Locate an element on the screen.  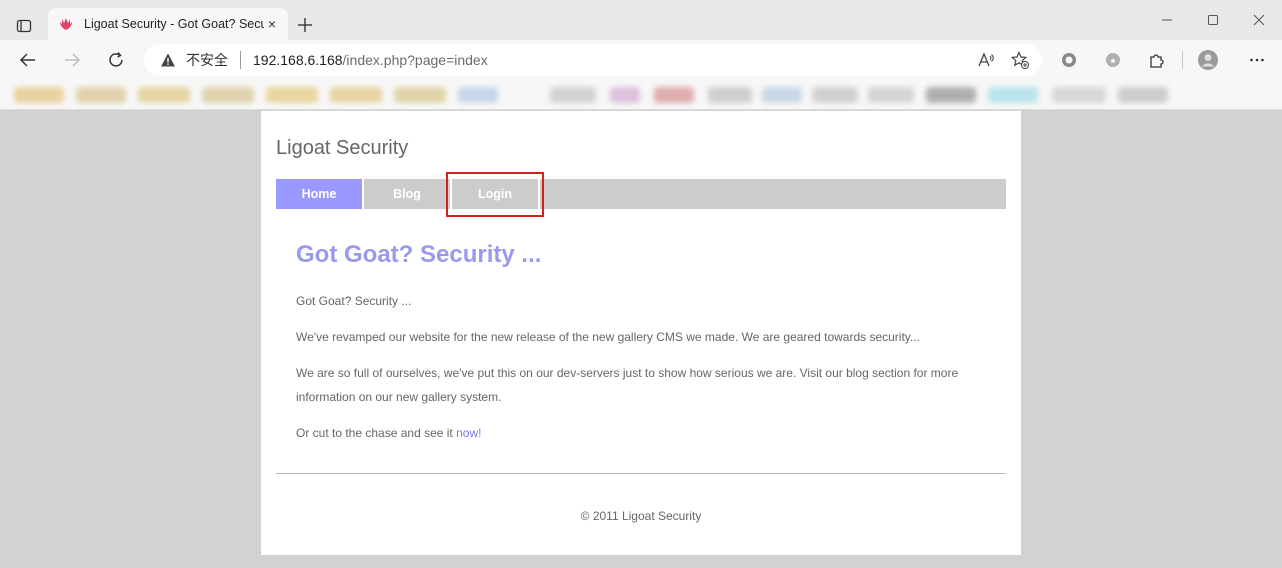
chase-paragraph: Or cut to the chase and see it now! is located at coordinates (636, 433).